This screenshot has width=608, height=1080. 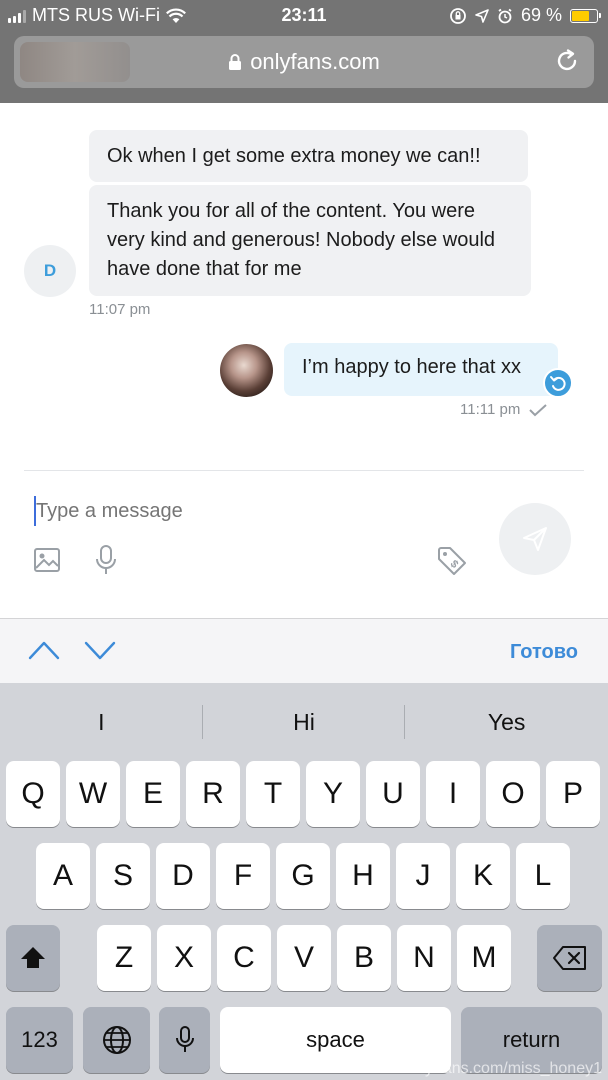 What do you see at coordinates (315, 61) in the screenshot?
I see `url-text: onlyfans.com` at bounding box center [315, 61].